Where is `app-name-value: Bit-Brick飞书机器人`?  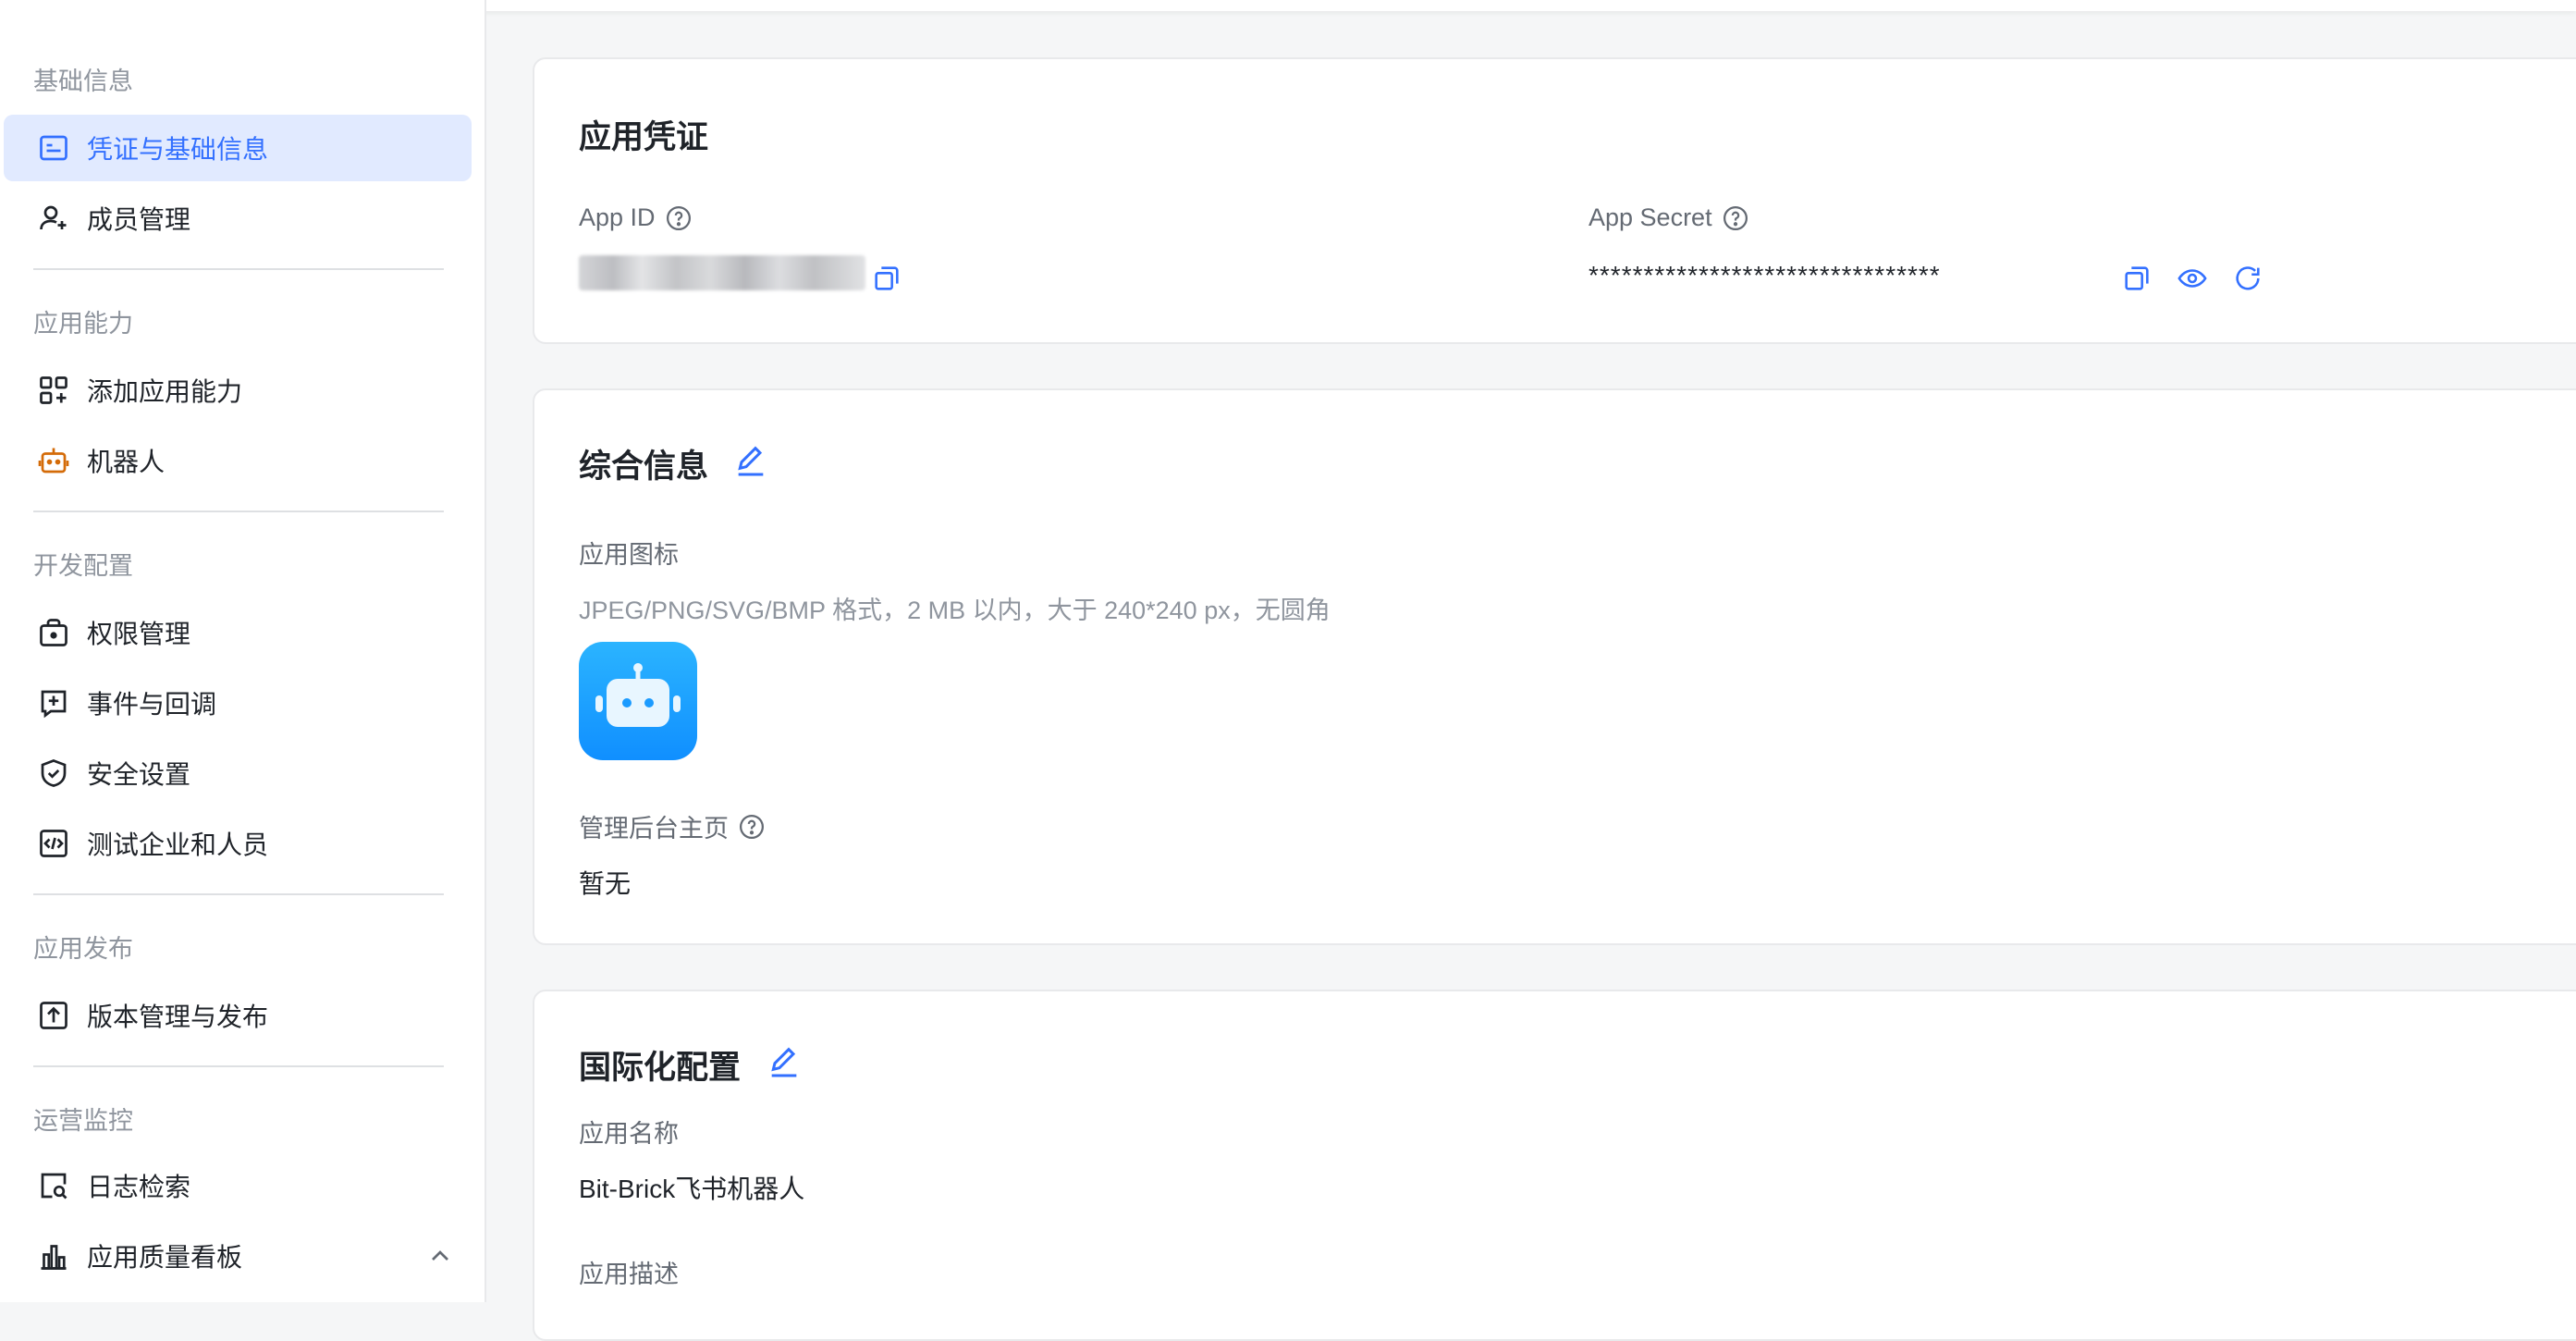 app-name-value: Bit-Brick飞书机器人 is located at coordinates (692, 1189).